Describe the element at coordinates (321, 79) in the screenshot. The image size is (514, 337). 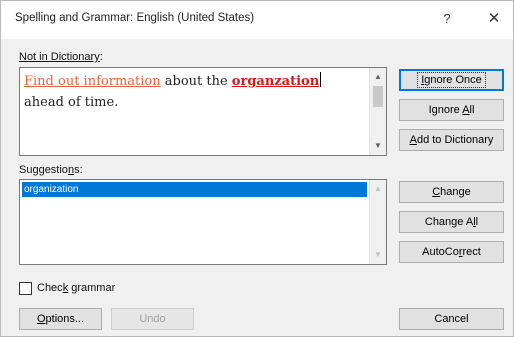
I see `text-cursor` at that location.